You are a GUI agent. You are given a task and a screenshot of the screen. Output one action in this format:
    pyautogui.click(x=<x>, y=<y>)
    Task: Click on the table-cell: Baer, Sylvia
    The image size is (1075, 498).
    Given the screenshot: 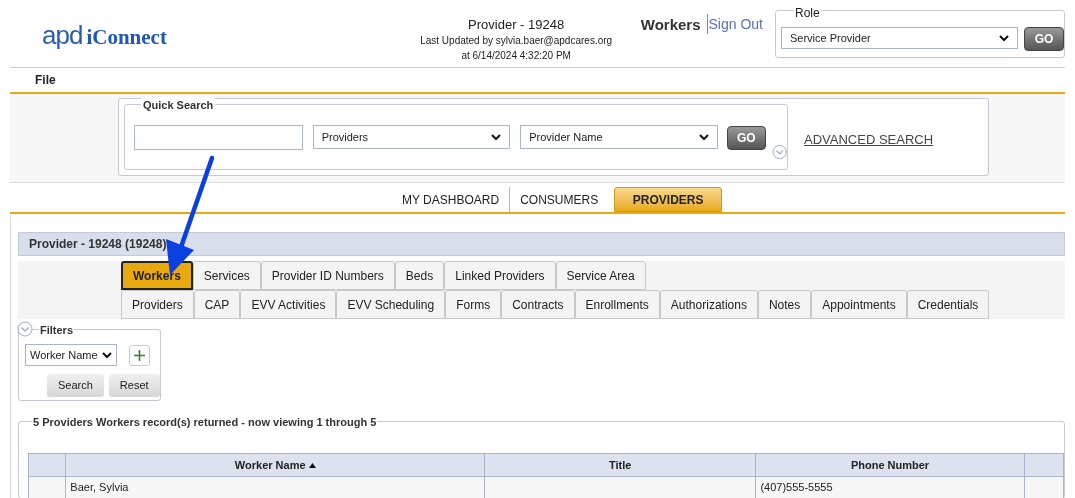 What is the action you would take?
    pyautogui.click(x=275, y=487)
    